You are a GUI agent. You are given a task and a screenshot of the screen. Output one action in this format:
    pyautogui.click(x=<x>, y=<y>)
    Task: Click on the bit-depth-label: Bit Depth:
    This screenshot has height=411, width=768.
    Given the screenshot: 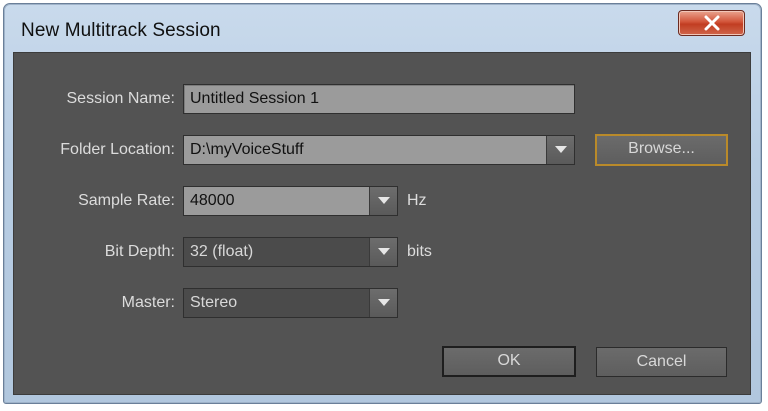 What is the action you would take?
    pyautogui.click(x=139, y=251)
    